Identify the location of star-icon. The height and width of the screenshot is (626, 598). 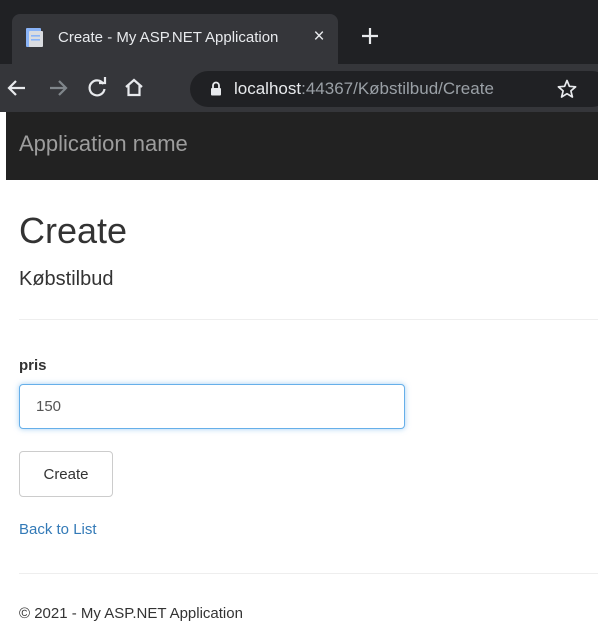
(567, 89).